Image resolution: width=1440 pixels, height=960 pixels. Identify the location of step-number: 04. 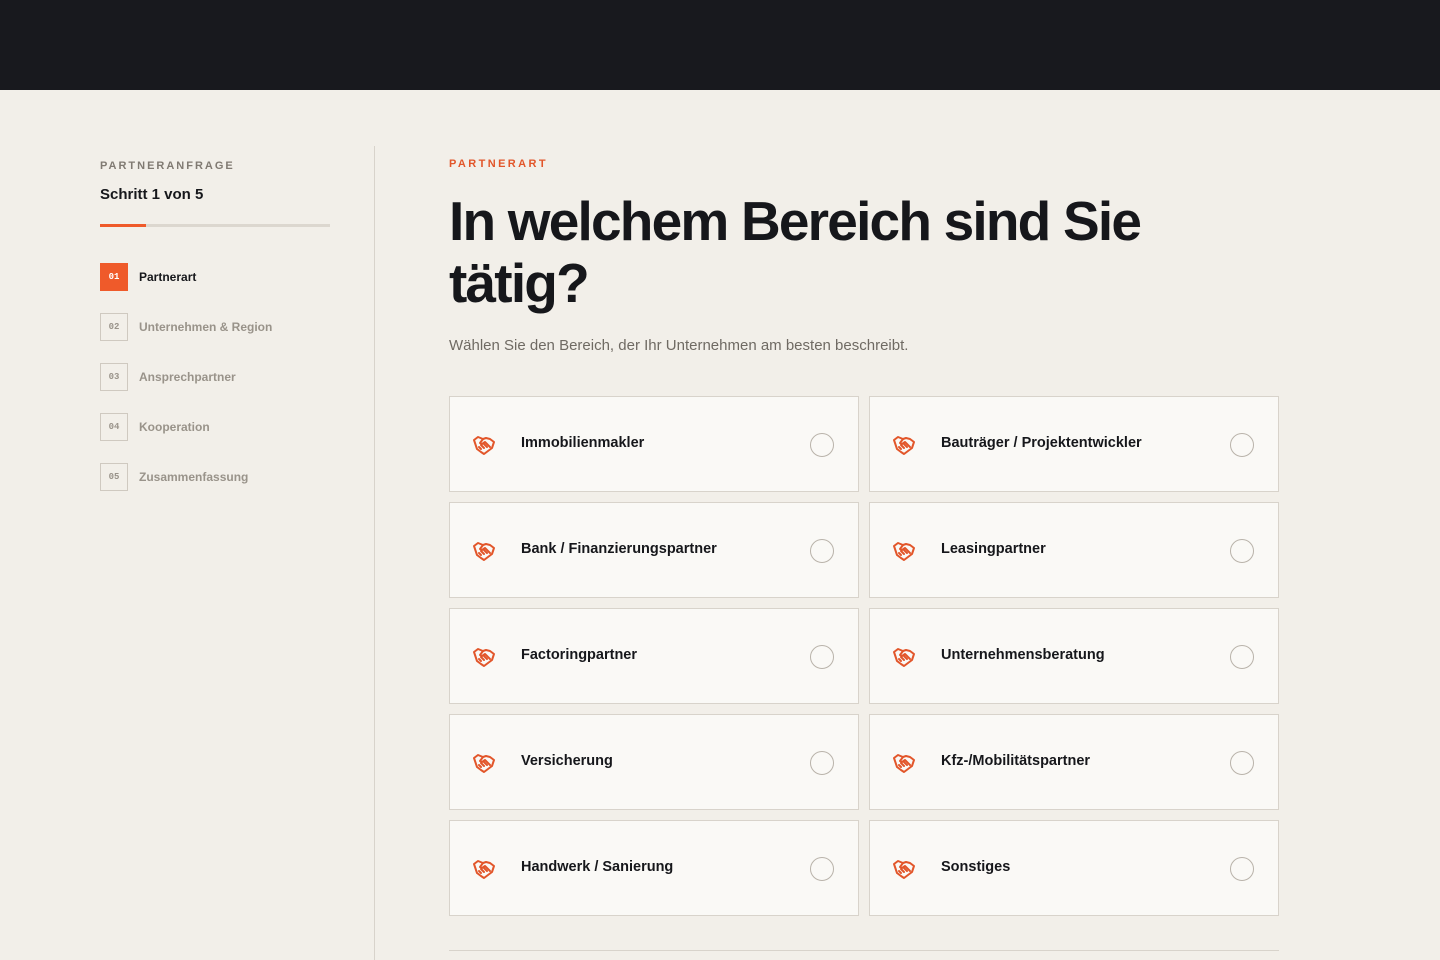
(114, 427).